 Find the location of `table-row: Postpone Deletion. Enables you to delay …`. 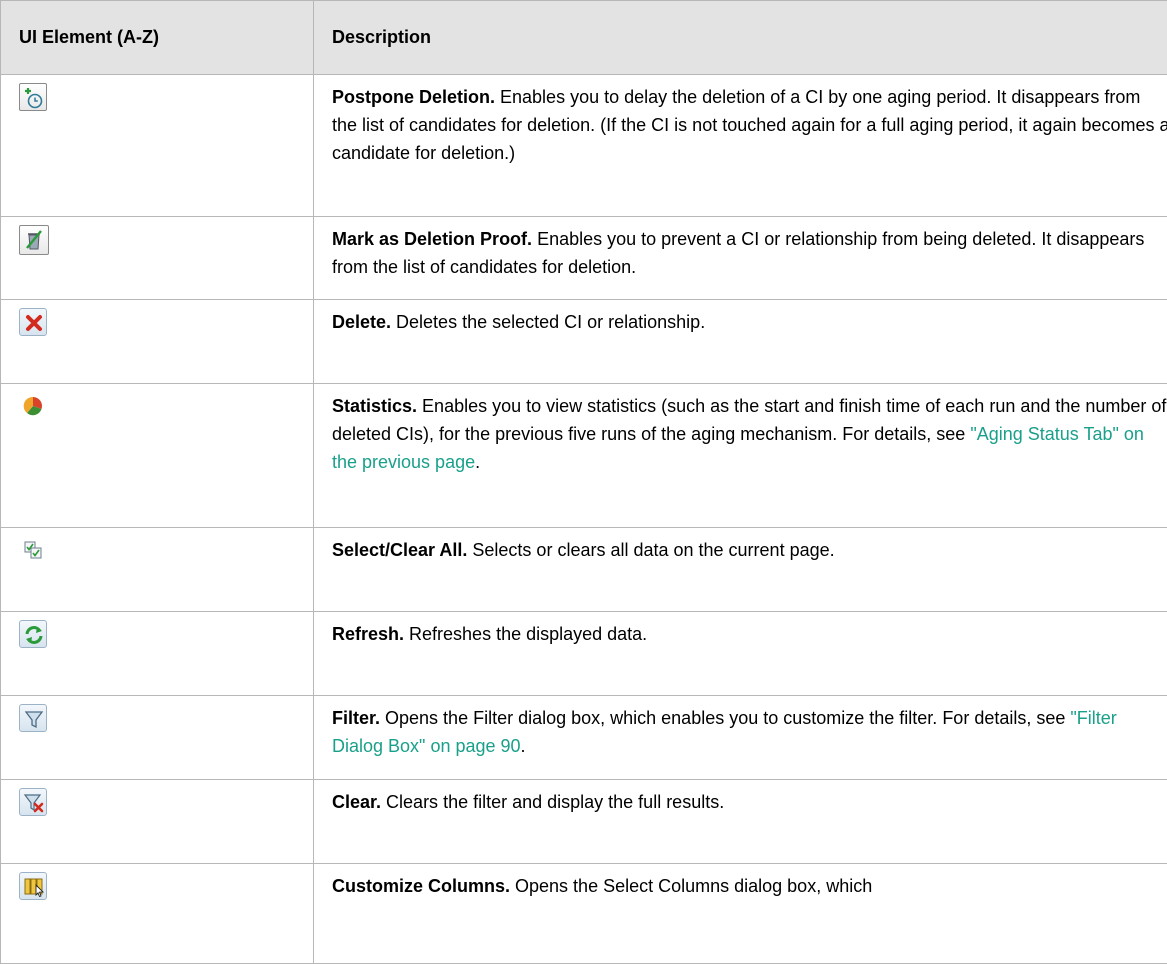

table-row: Postpone Deletion. Enables you to delay … is located at coordinates (584, 146).